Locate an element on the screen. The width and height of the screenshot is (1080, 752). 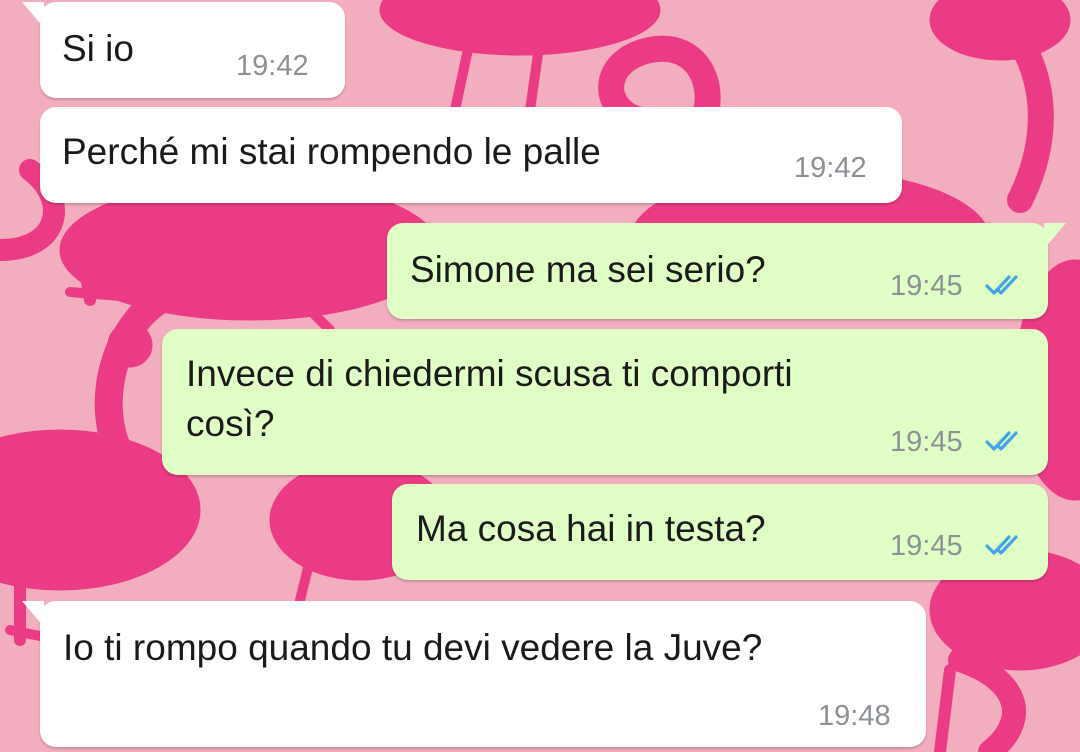
message-text: Si io is located at coordinates (98, 48).